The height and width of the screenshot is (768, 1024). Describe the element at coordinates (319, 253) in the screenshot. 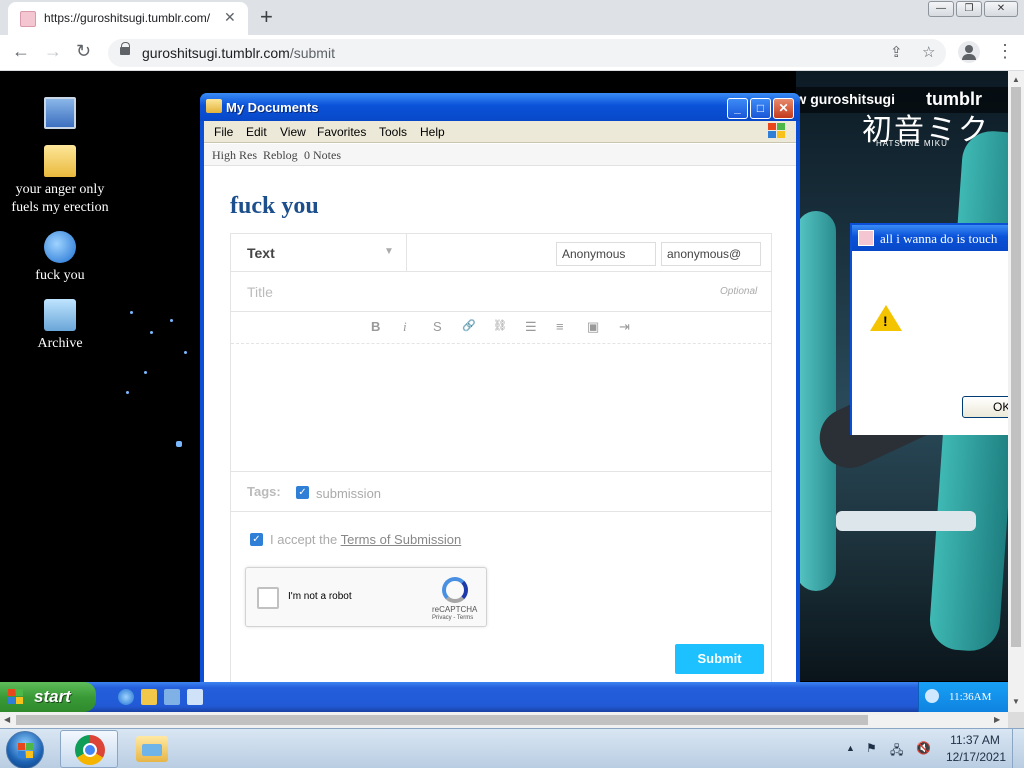

I see `post-type-select: Text ▼` at that location.